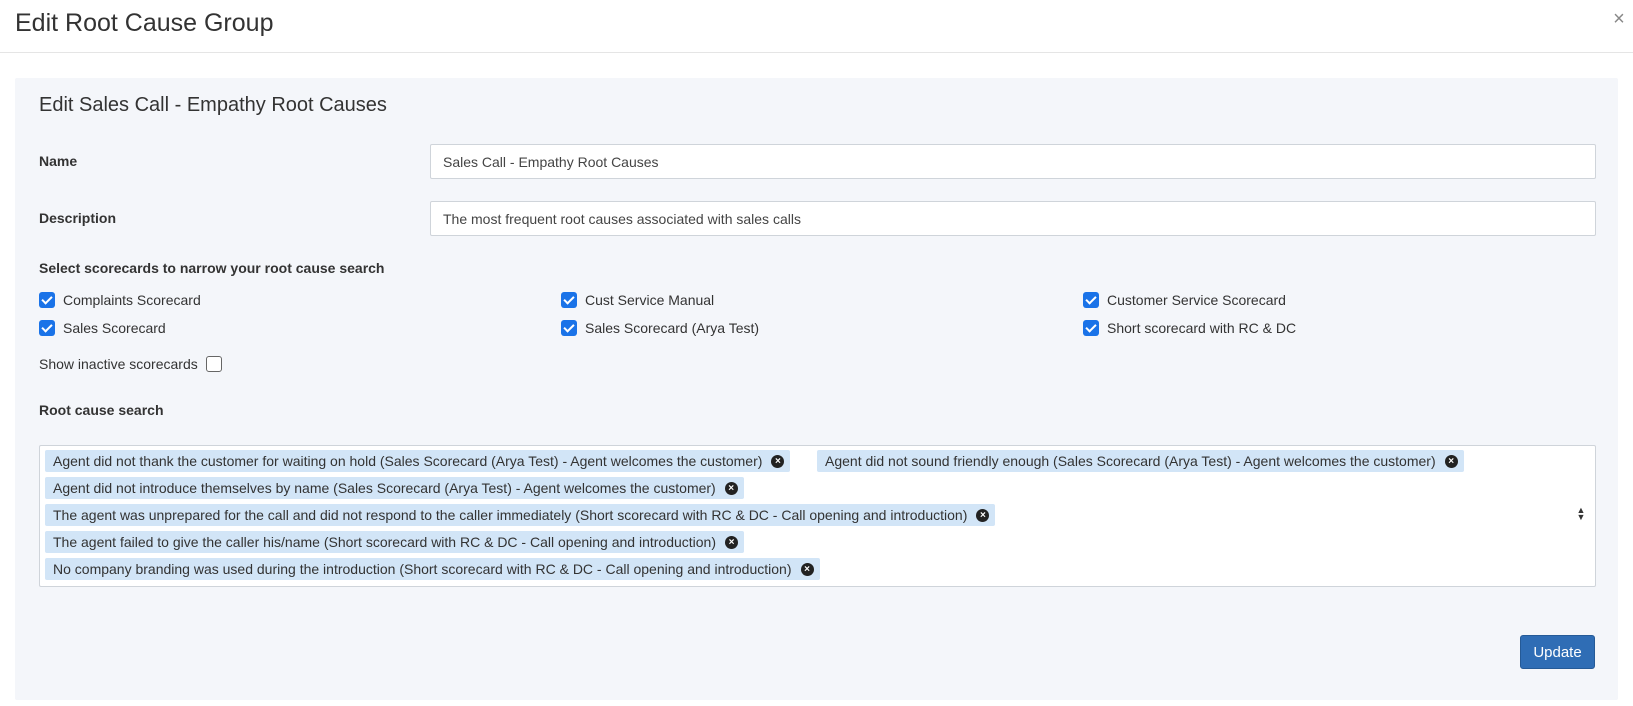 Image resolution: width=1633 pixels, height=706 pixels. Describe the element at coordinates (213, 105) in the screenshot. I see `panel-title: Edit Sales Call - Empathy Root Causes` at that location.